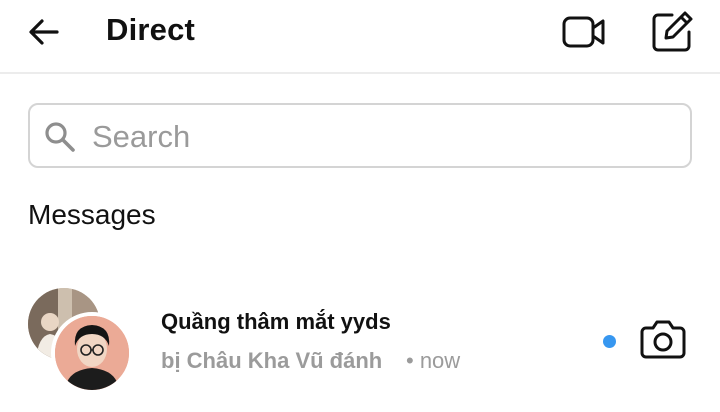 The height and width of the screenshot is (412, 720). Describe the element at coordinates (92, 353) in the screenshot. I see `avatar` at that location.